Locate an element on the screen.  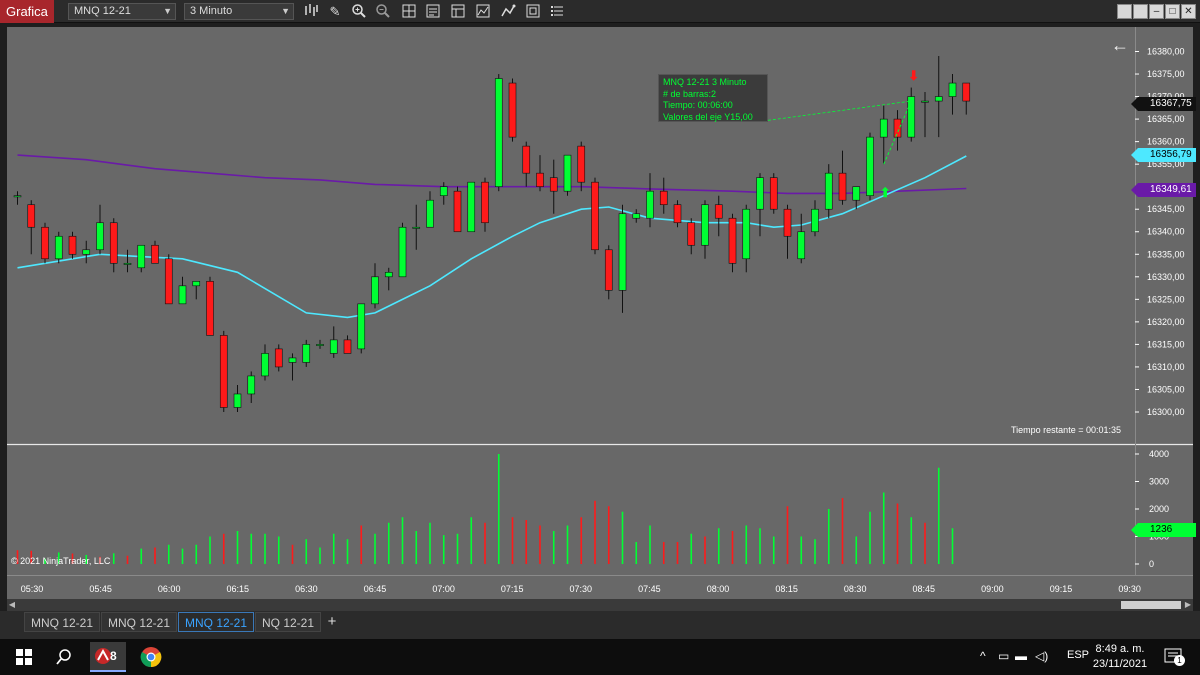
price-tick-label: 16330,00 is located at coordinates (1166, 277).